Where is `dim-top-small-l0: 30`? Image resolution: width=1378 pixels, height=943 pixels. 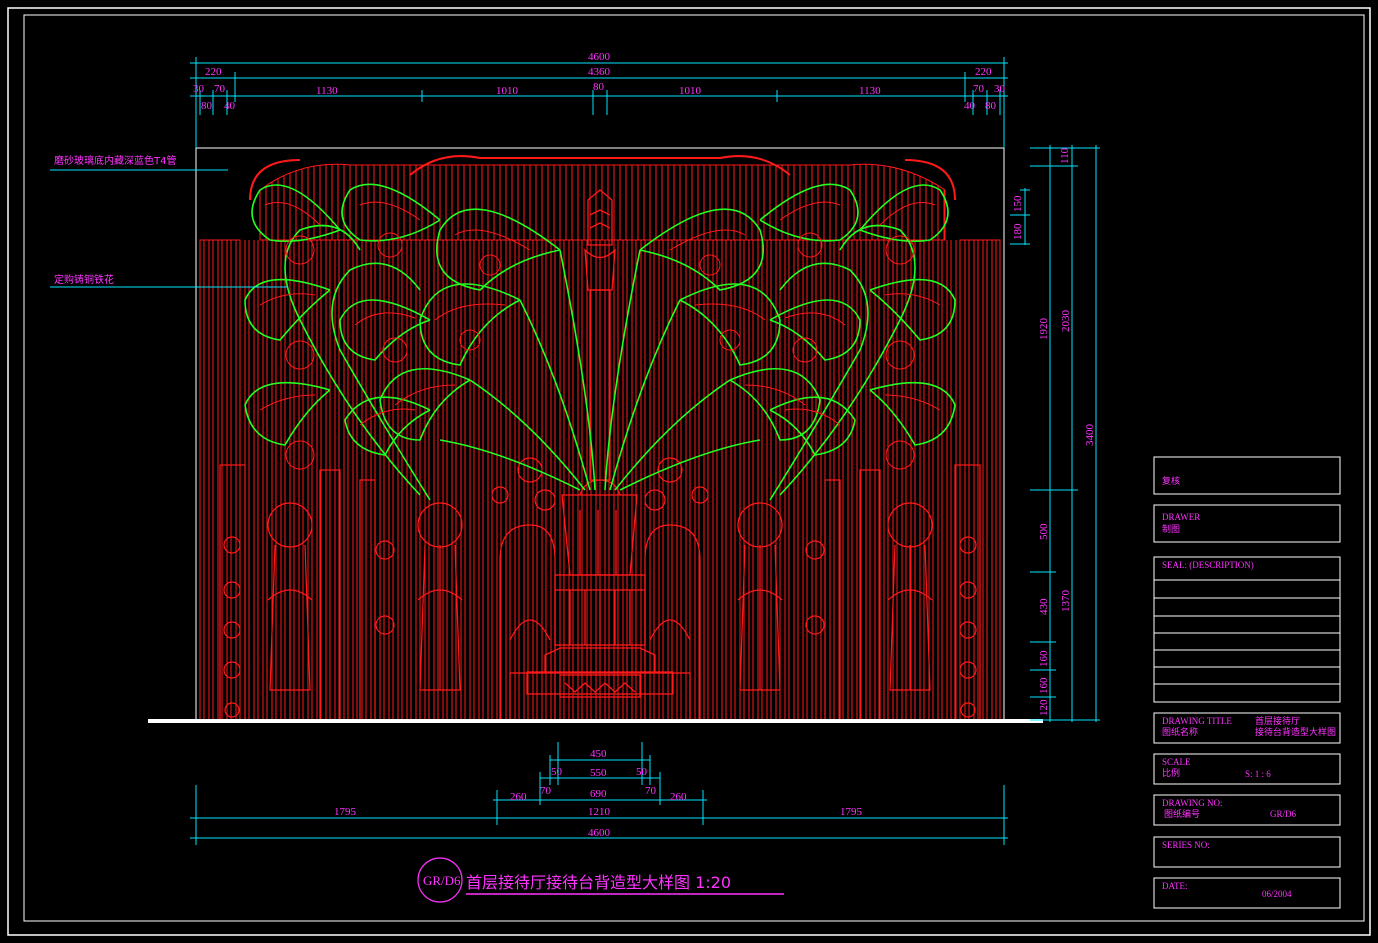 dim-top-small-l0: 30 is located at coordinates (199, 89).